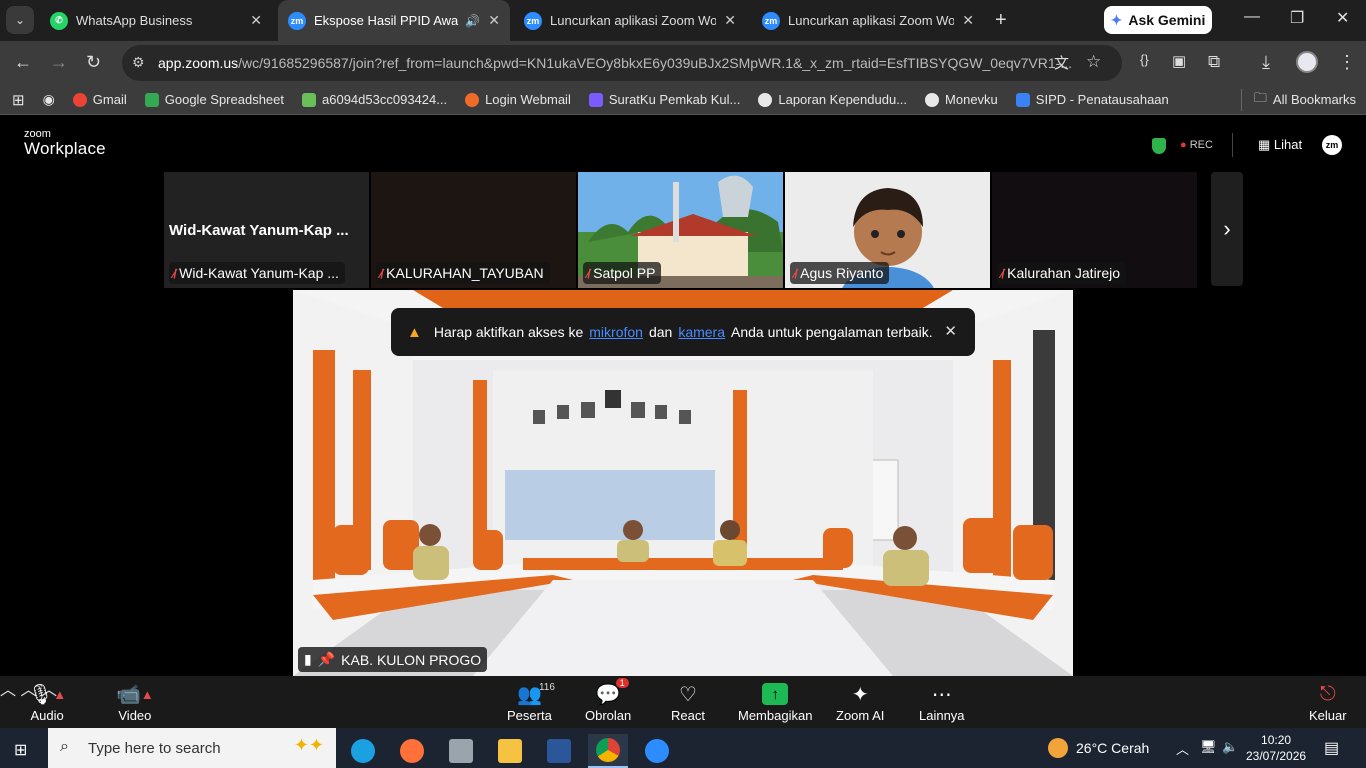 This screenshot has height=768, width=1366. Describe the element at coordinates (18, 100) in the screenshot. I see `apps-grid-icon: ⊞` at that location.